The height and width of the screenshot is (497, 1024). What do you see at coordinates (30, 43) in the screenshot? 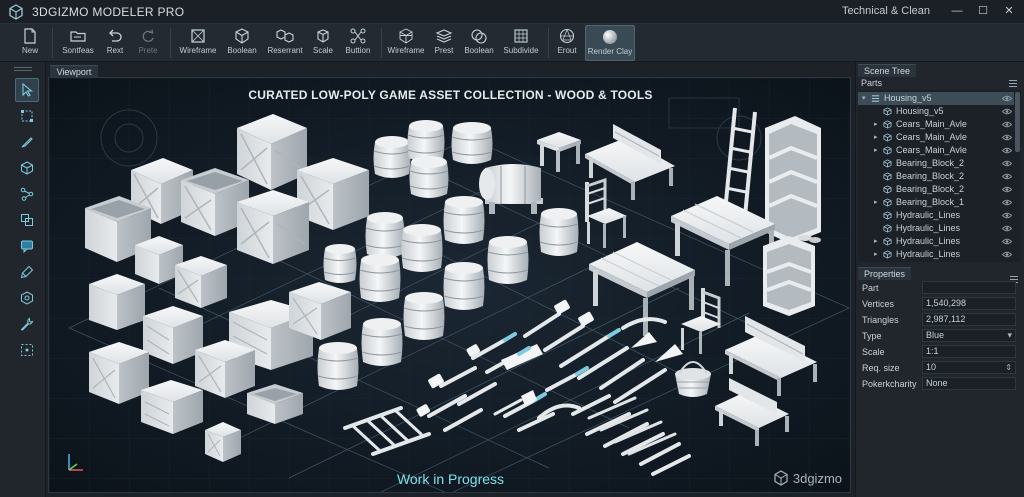
I see `new-button: New` at bounding box center [30, 43].